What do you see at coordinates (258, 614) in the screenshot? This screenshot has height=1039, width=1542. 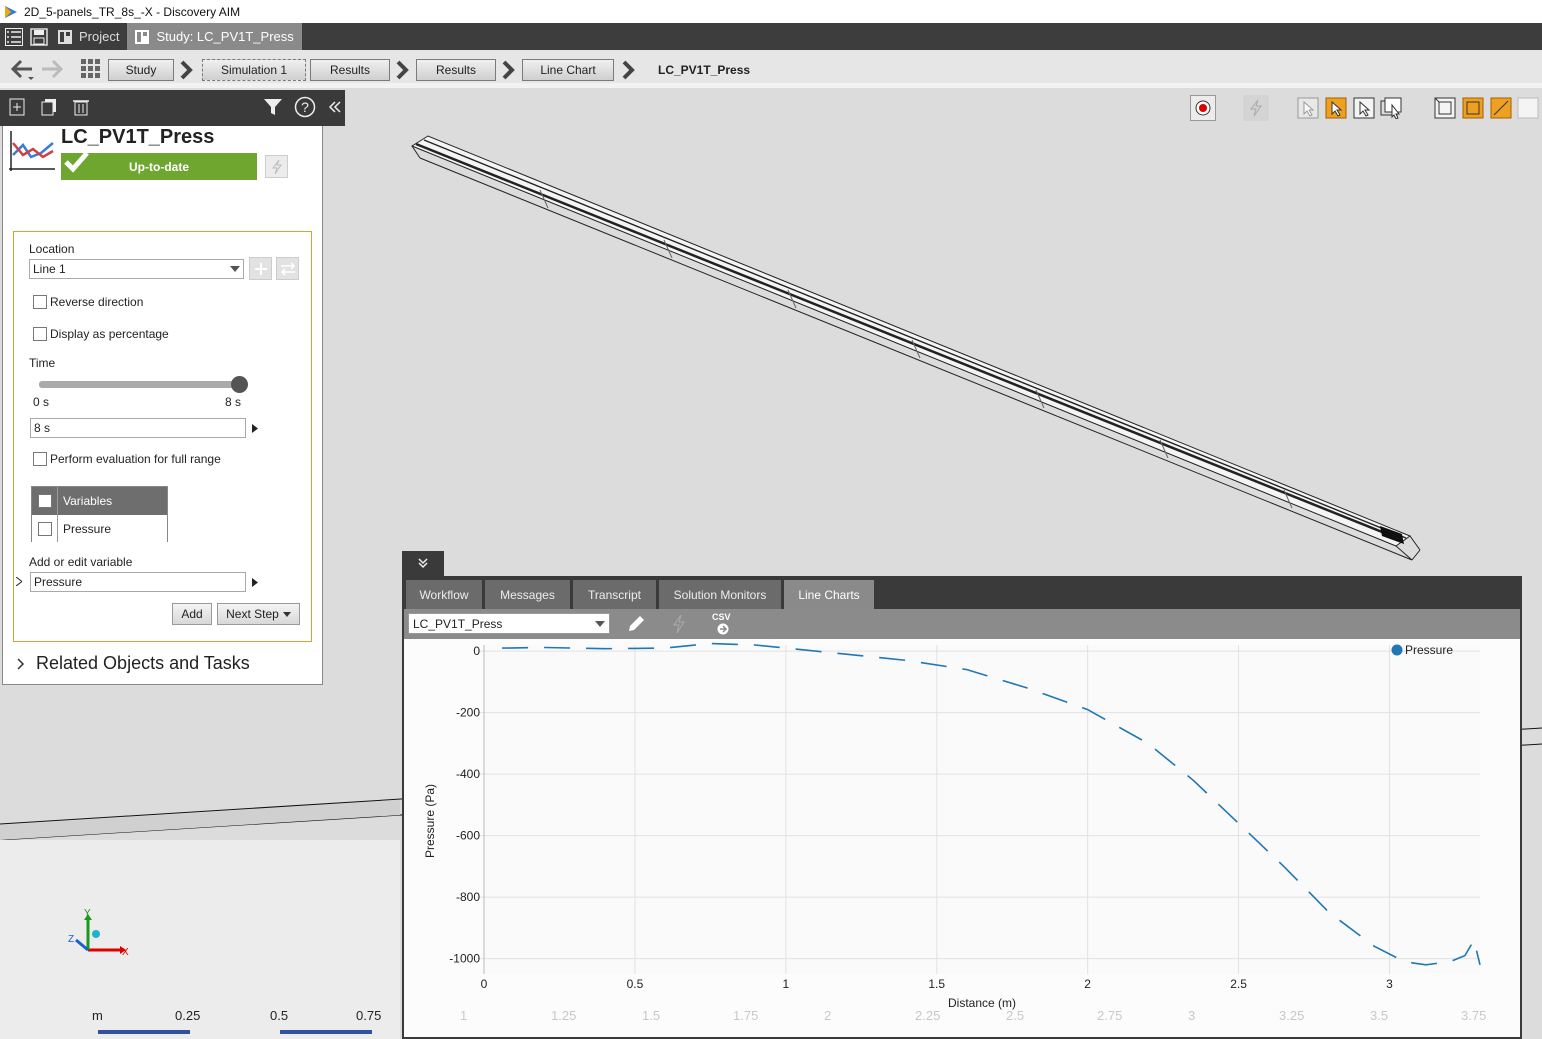 I see `next-step-button: Next Step` at bounding box center [258, 614].